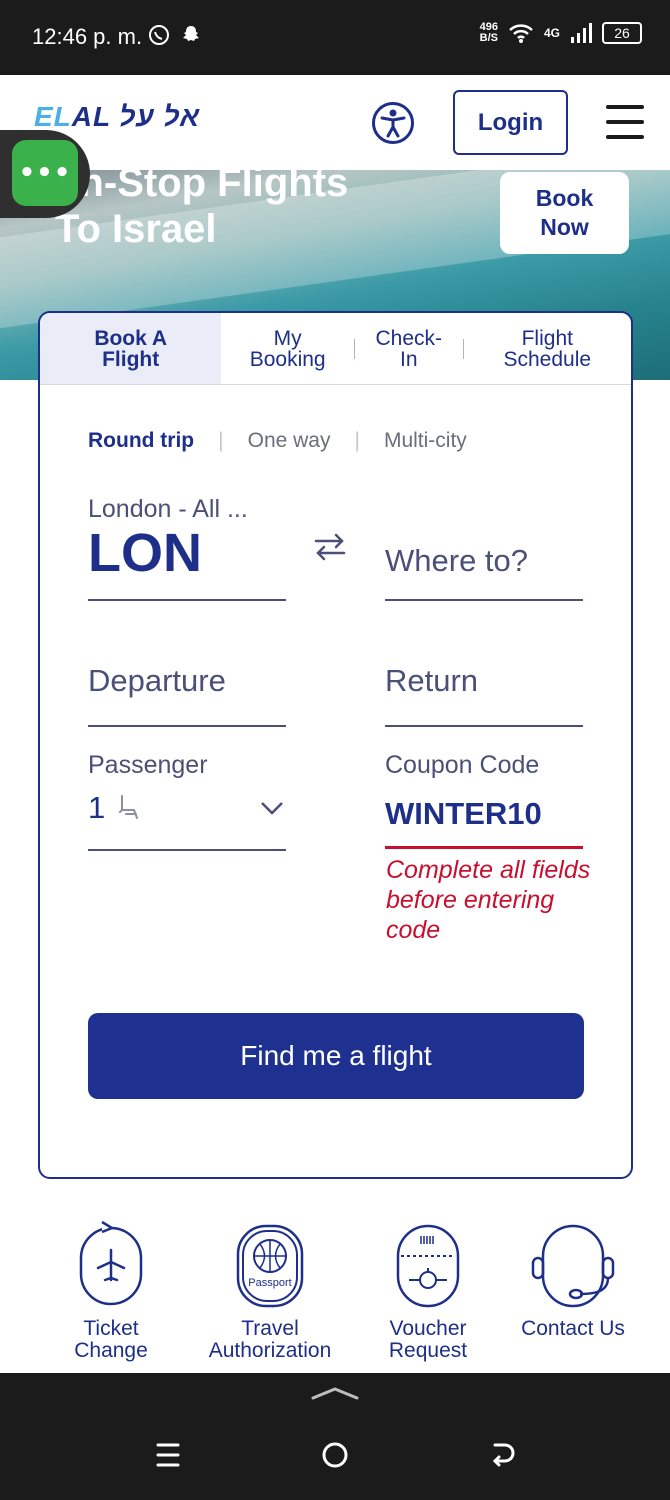  I want to click on elal-logo: ELAL אל על, so click(117, 117).